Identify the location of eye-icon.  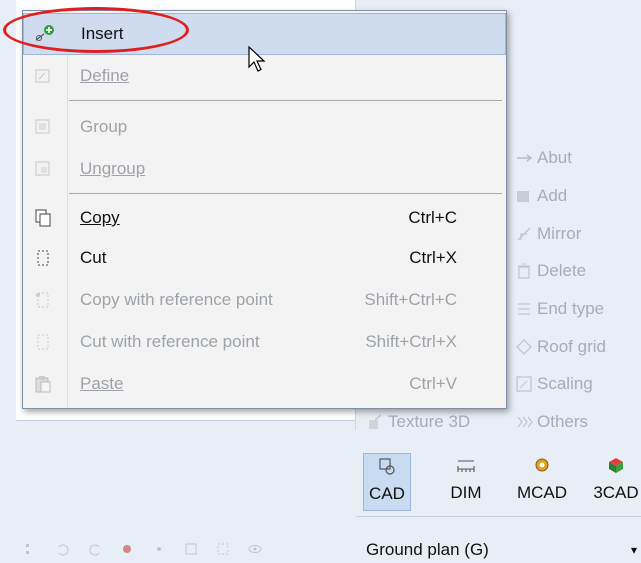
(255, 548).